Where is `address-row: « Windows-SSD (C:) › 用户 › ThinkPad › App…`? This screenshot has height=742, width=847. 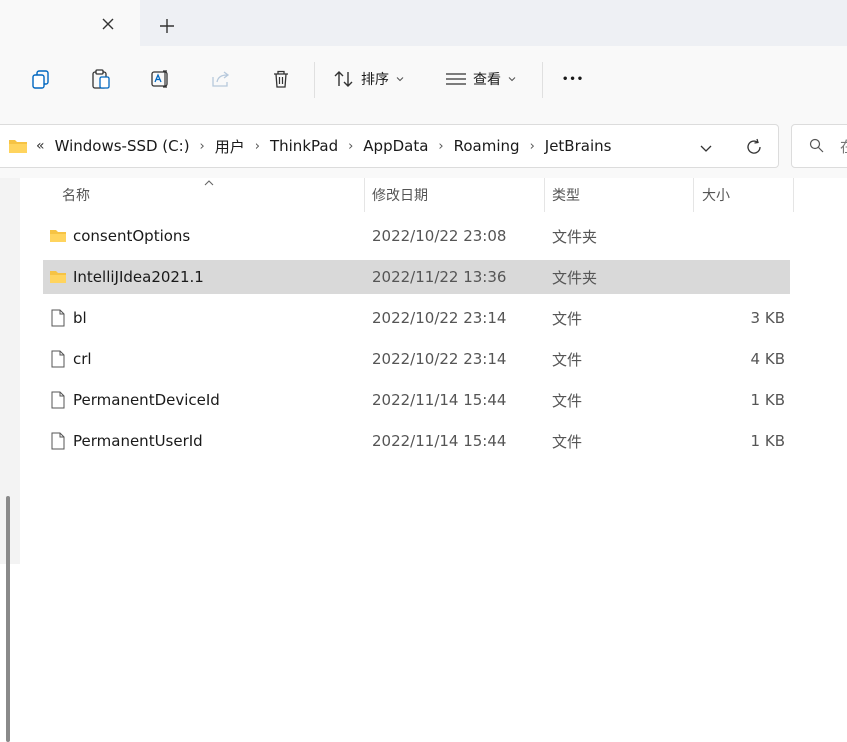
address-row: « Windows-SSD (C:) › 用户 › ThinkPad › App… is located at coordinates (423, 146).